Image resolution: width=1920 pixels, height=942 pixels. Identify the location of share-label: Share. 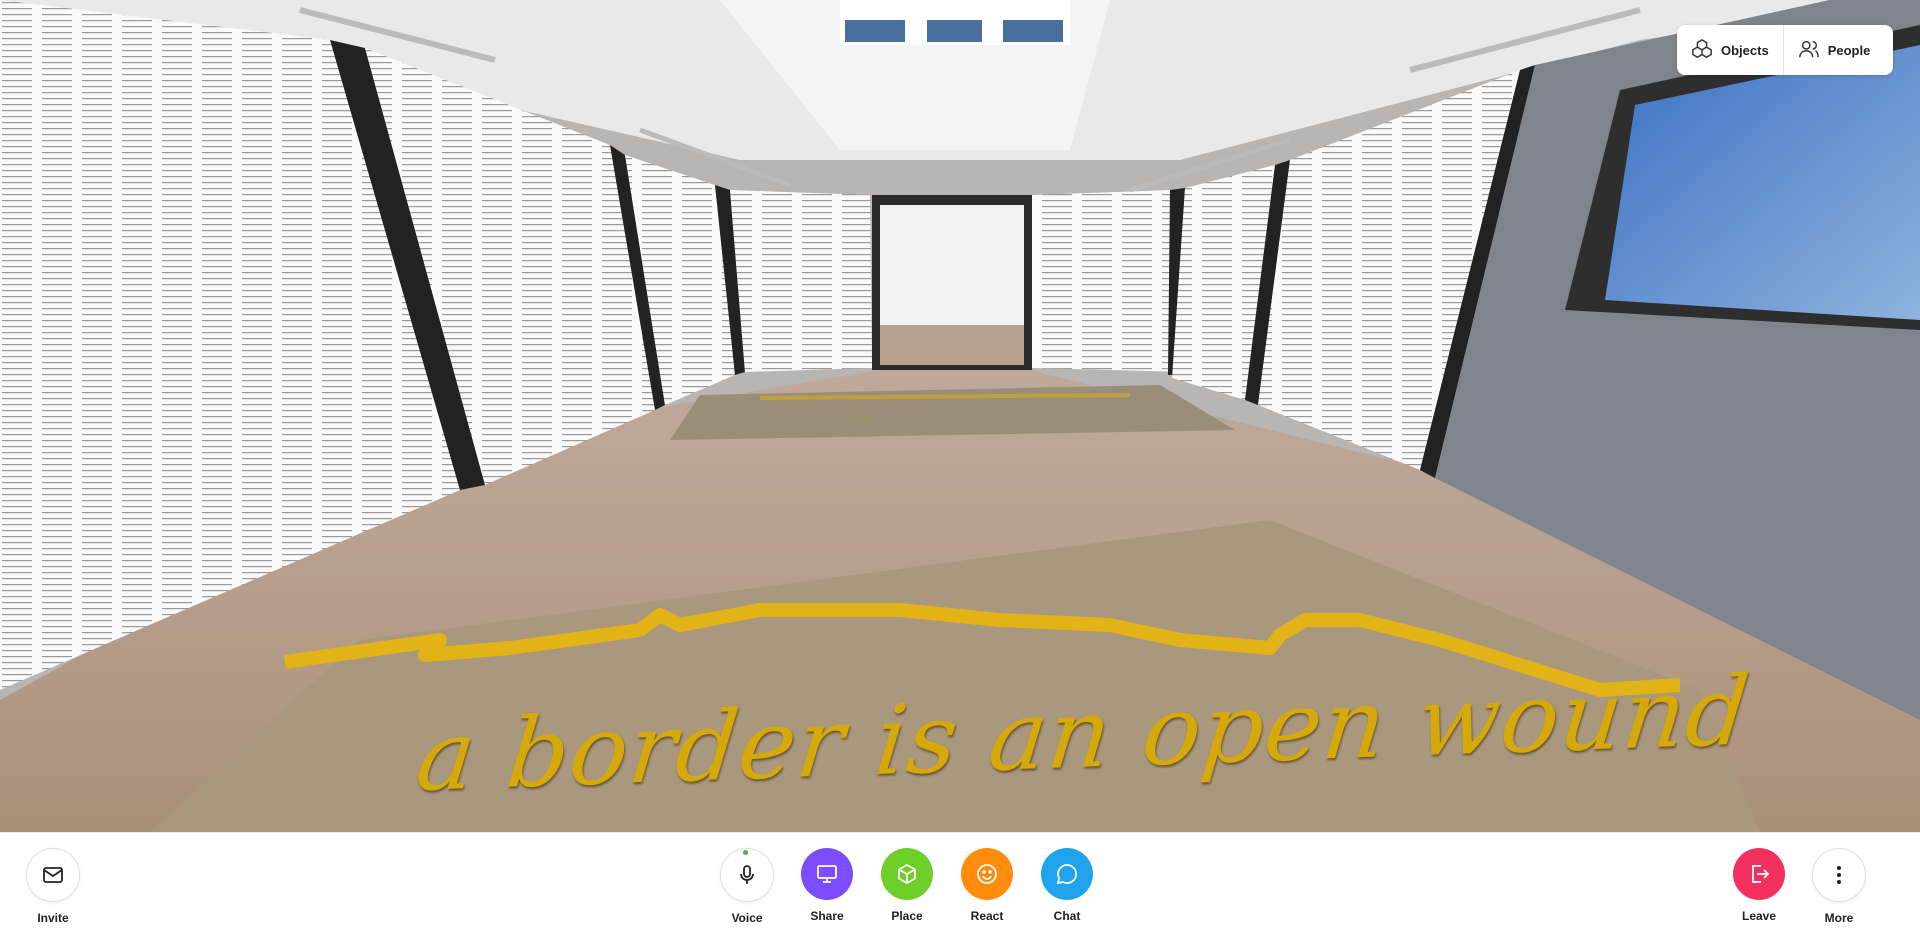
(827, 916).